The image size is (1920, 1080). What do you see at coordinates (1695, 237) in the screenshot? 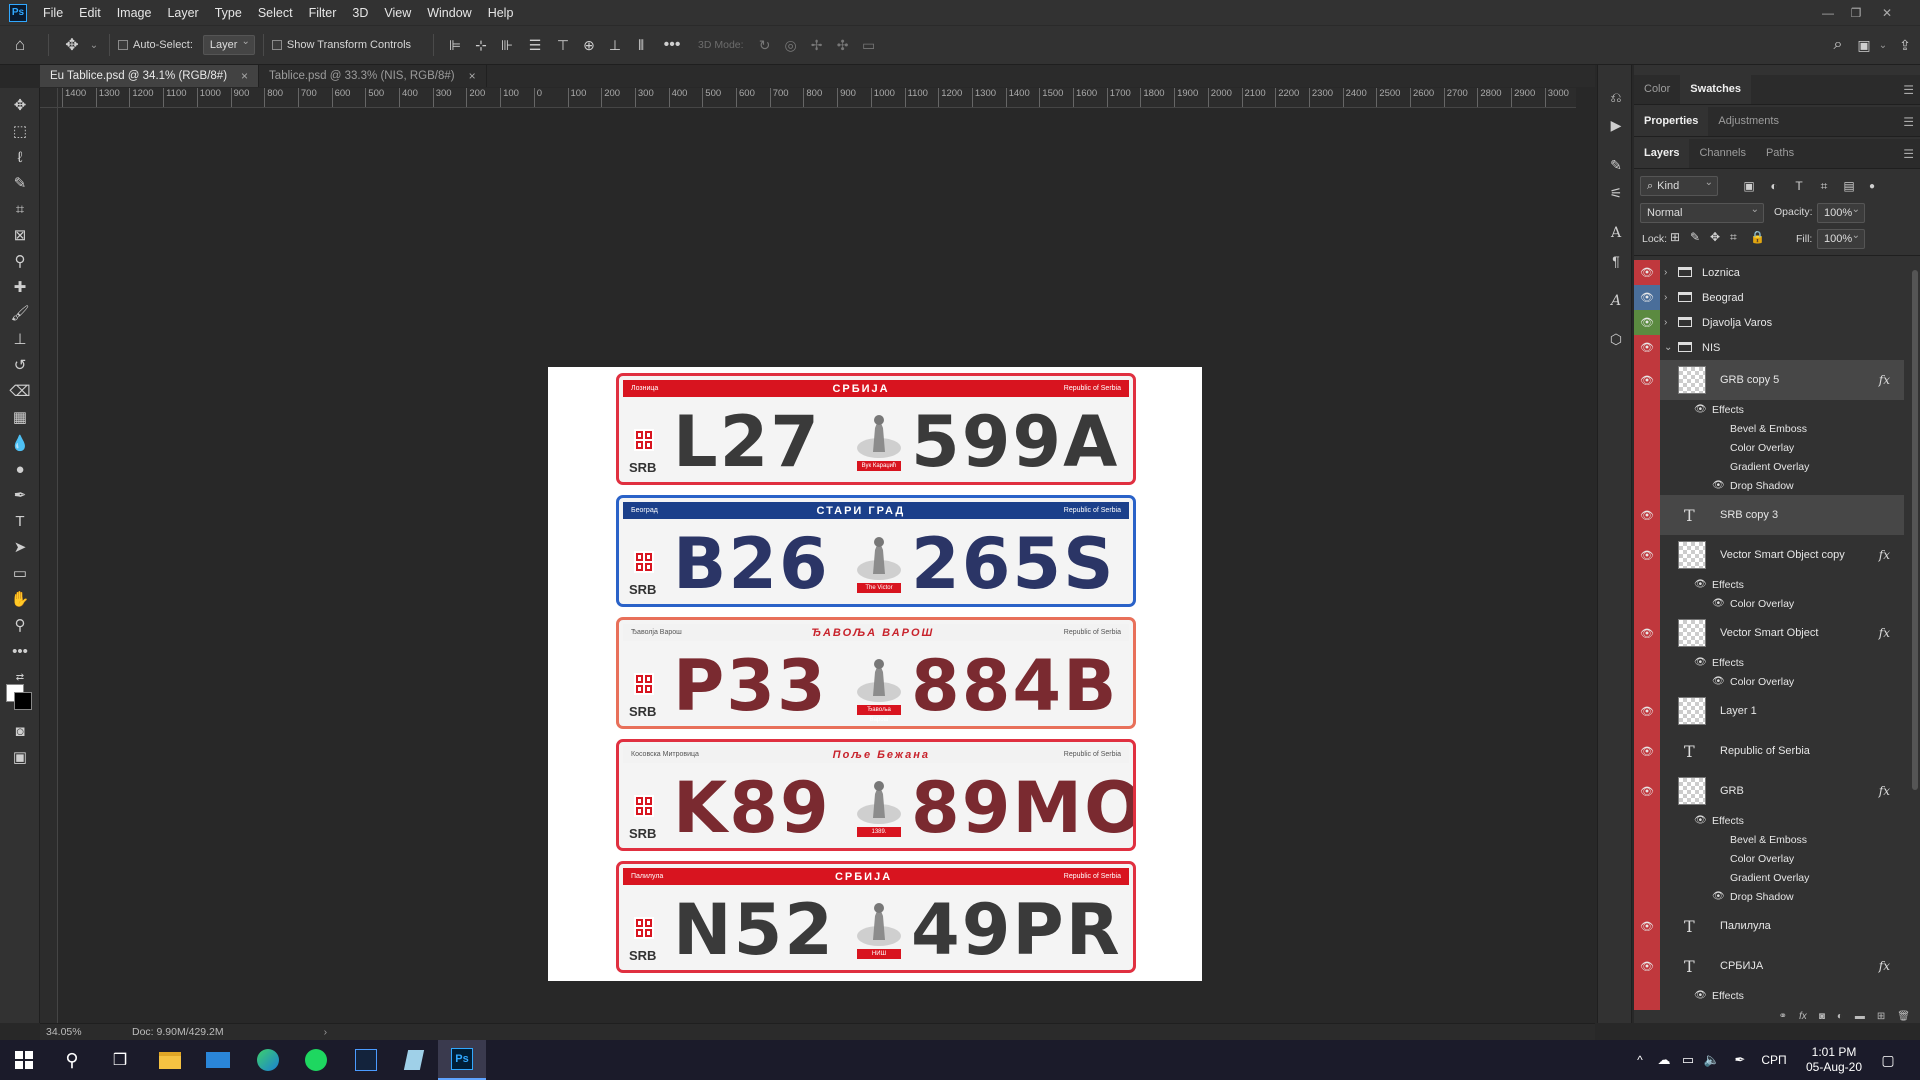
I see `lock-pixels-icon: ✎` at bounding box center [1695, 237].